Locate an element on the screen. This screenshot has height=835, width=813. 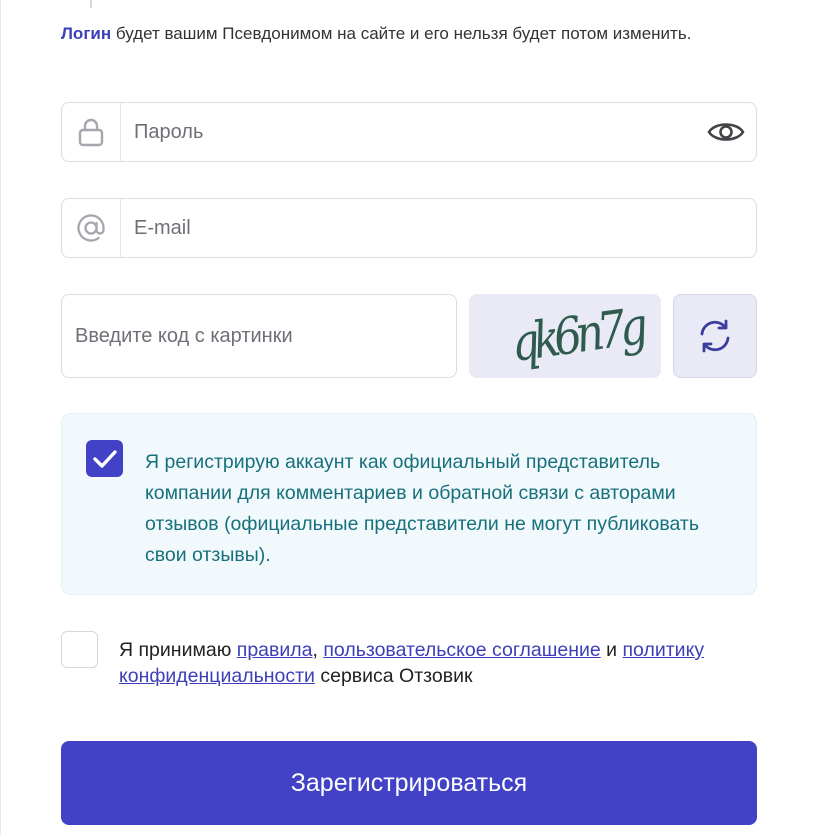
show-password-button is located at coordinates (726, 132).